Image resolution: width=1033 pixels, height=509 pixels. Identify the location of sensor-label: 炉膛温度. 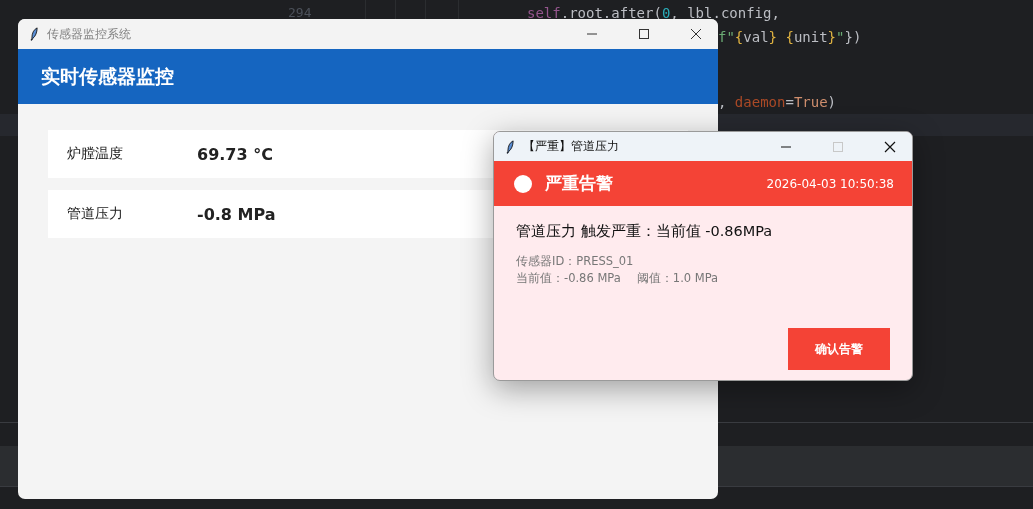
(95, 154).